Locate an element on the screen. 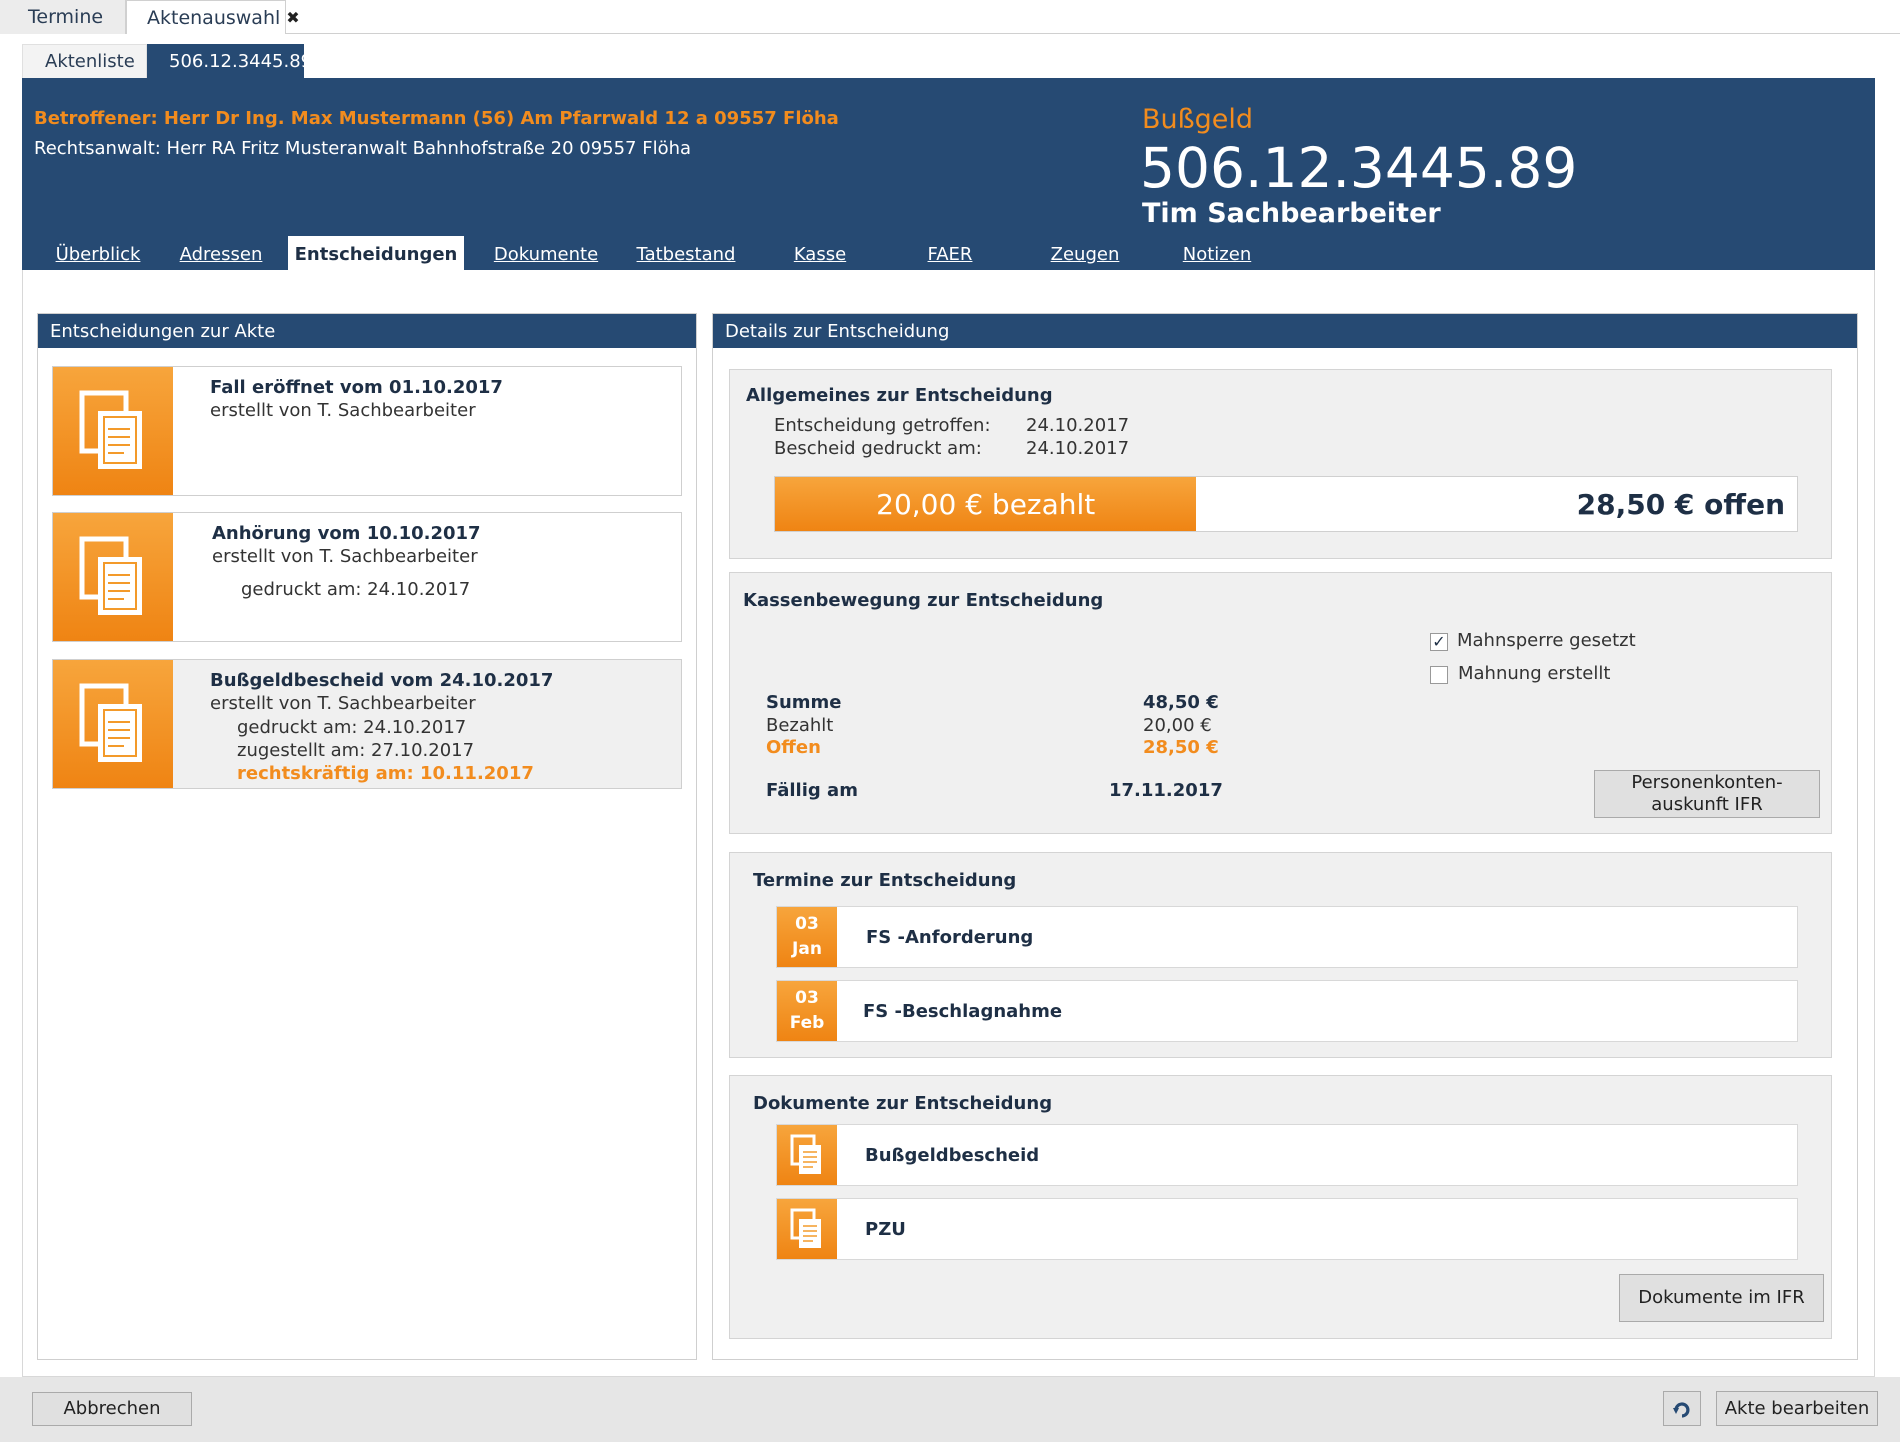 The width and height of the screenshot is (1900, 1442). tab-termine: Termine is located at coordinates (63, 17).